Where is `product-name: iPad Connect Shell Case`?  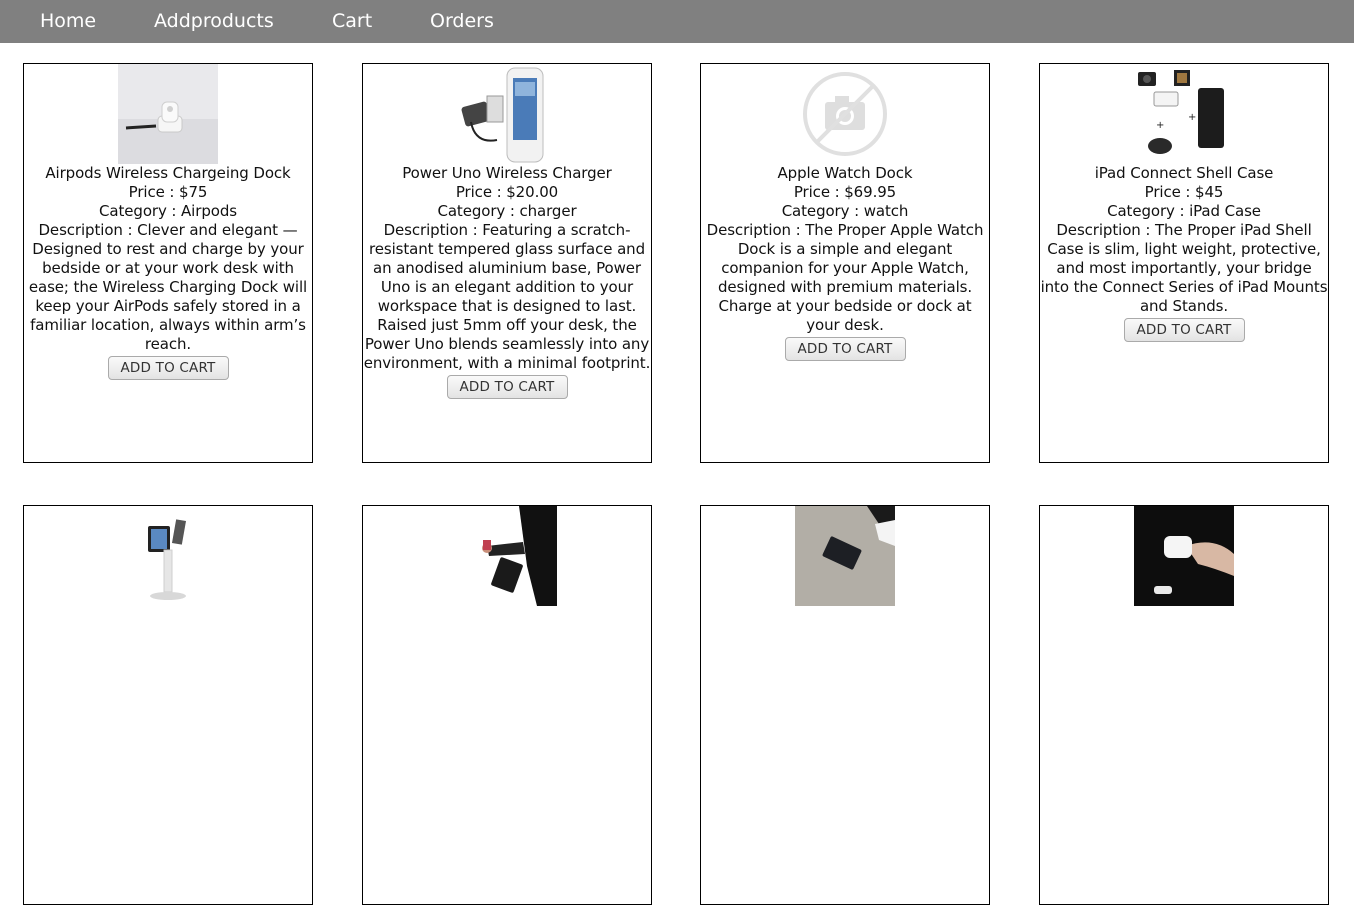 product-name: iPad Connect Shell Case is located at coordinates (1184, 173).